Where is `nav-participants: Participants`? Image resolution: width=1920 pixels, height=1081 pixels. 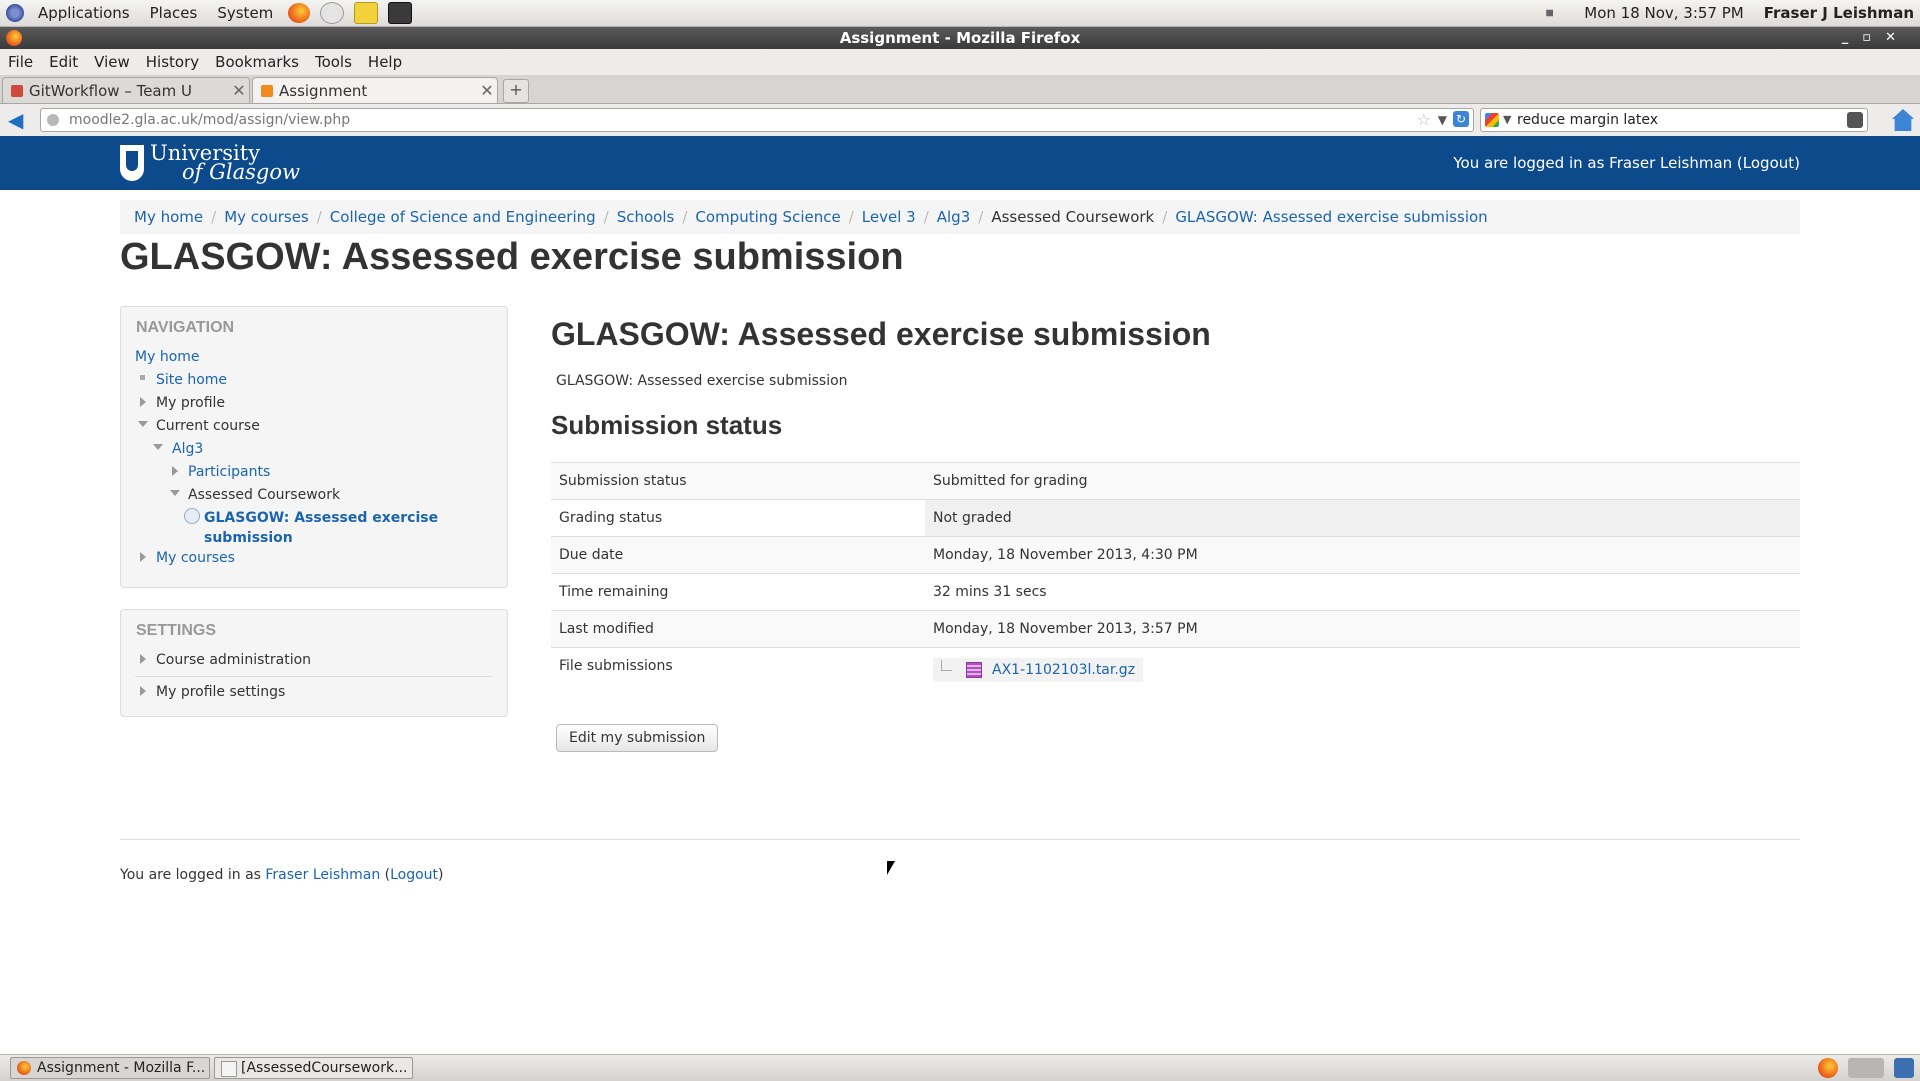 nav-participants: Participants is located at coordinates (229, 472).